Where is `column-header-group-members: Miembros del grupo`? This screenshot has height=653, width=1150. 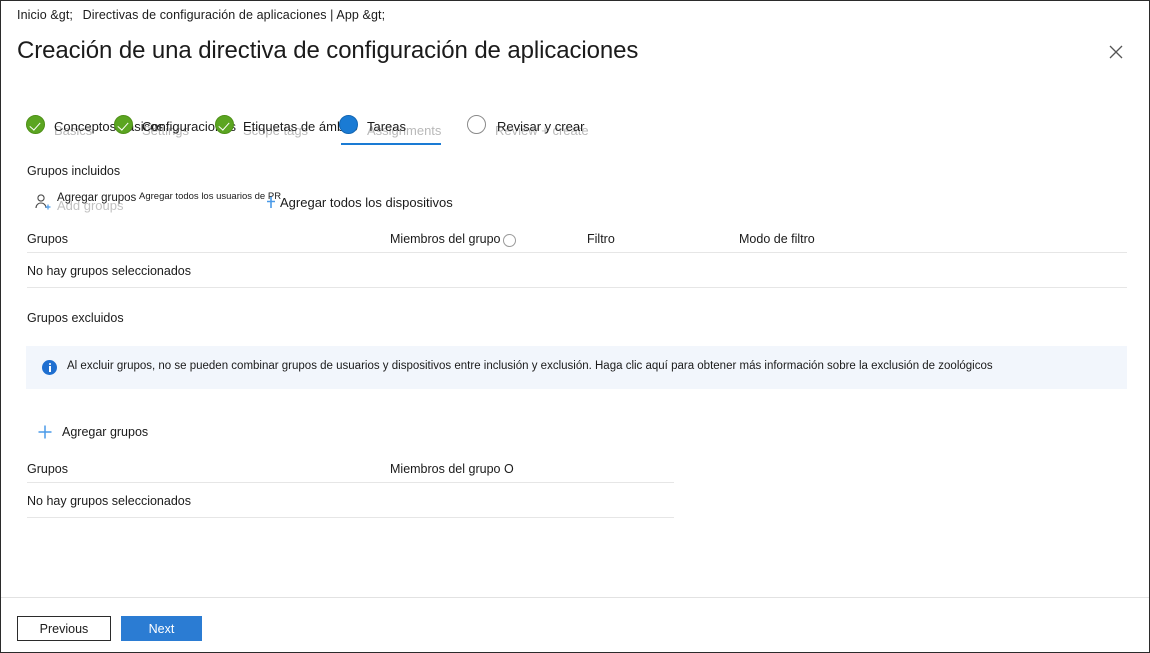 column-header-group-members: Miembros del grupo is located at coordinates (445, 239).